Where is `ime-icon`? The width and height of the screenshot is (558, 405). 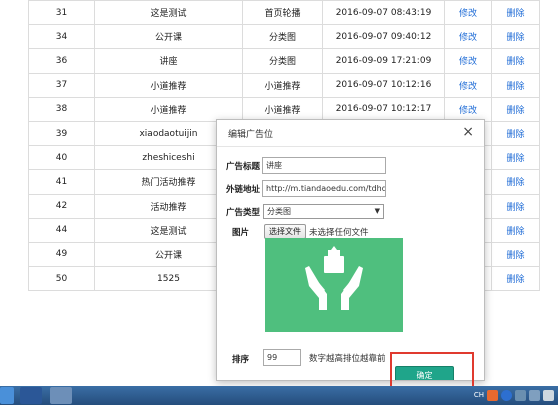 ime-icon is located at coordinates (492, 395).